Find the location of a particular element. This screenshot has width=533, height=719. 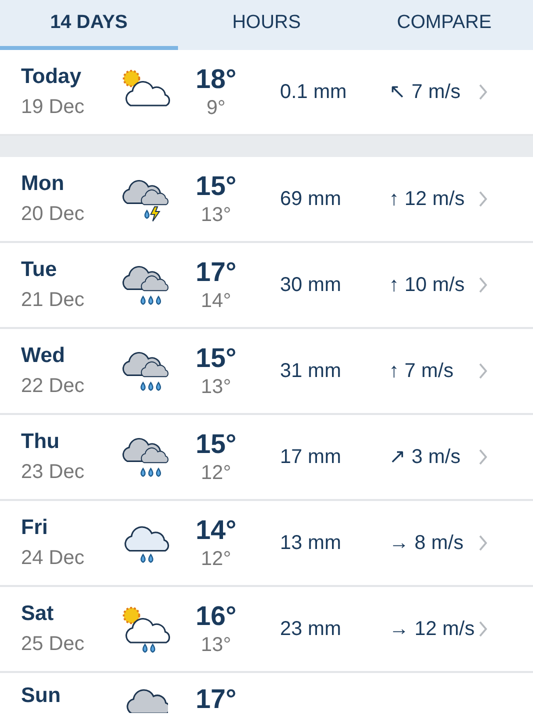

tab: 14 DAYS is located at coordinates (89, 25).